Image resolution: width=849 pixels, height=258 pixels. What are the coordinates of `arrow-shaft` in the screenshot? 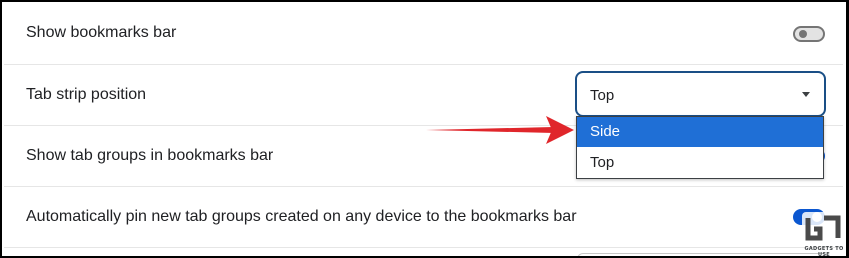 It's located at (490, 130).